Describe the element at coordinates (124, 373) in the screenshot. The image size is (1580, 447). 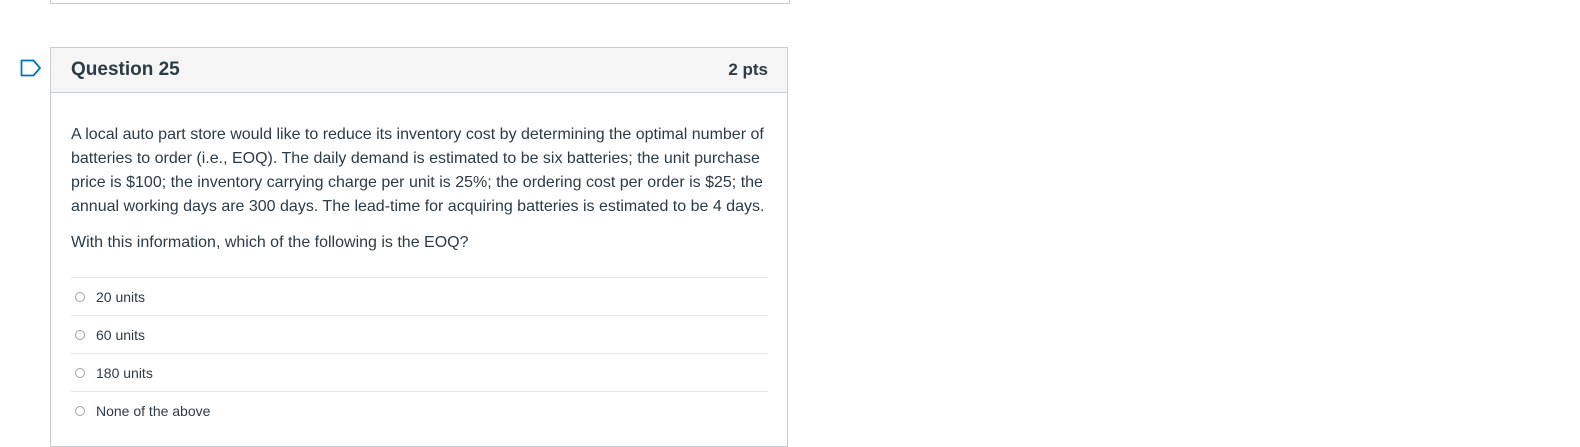
I see `answer-label: 180 units` at that location.